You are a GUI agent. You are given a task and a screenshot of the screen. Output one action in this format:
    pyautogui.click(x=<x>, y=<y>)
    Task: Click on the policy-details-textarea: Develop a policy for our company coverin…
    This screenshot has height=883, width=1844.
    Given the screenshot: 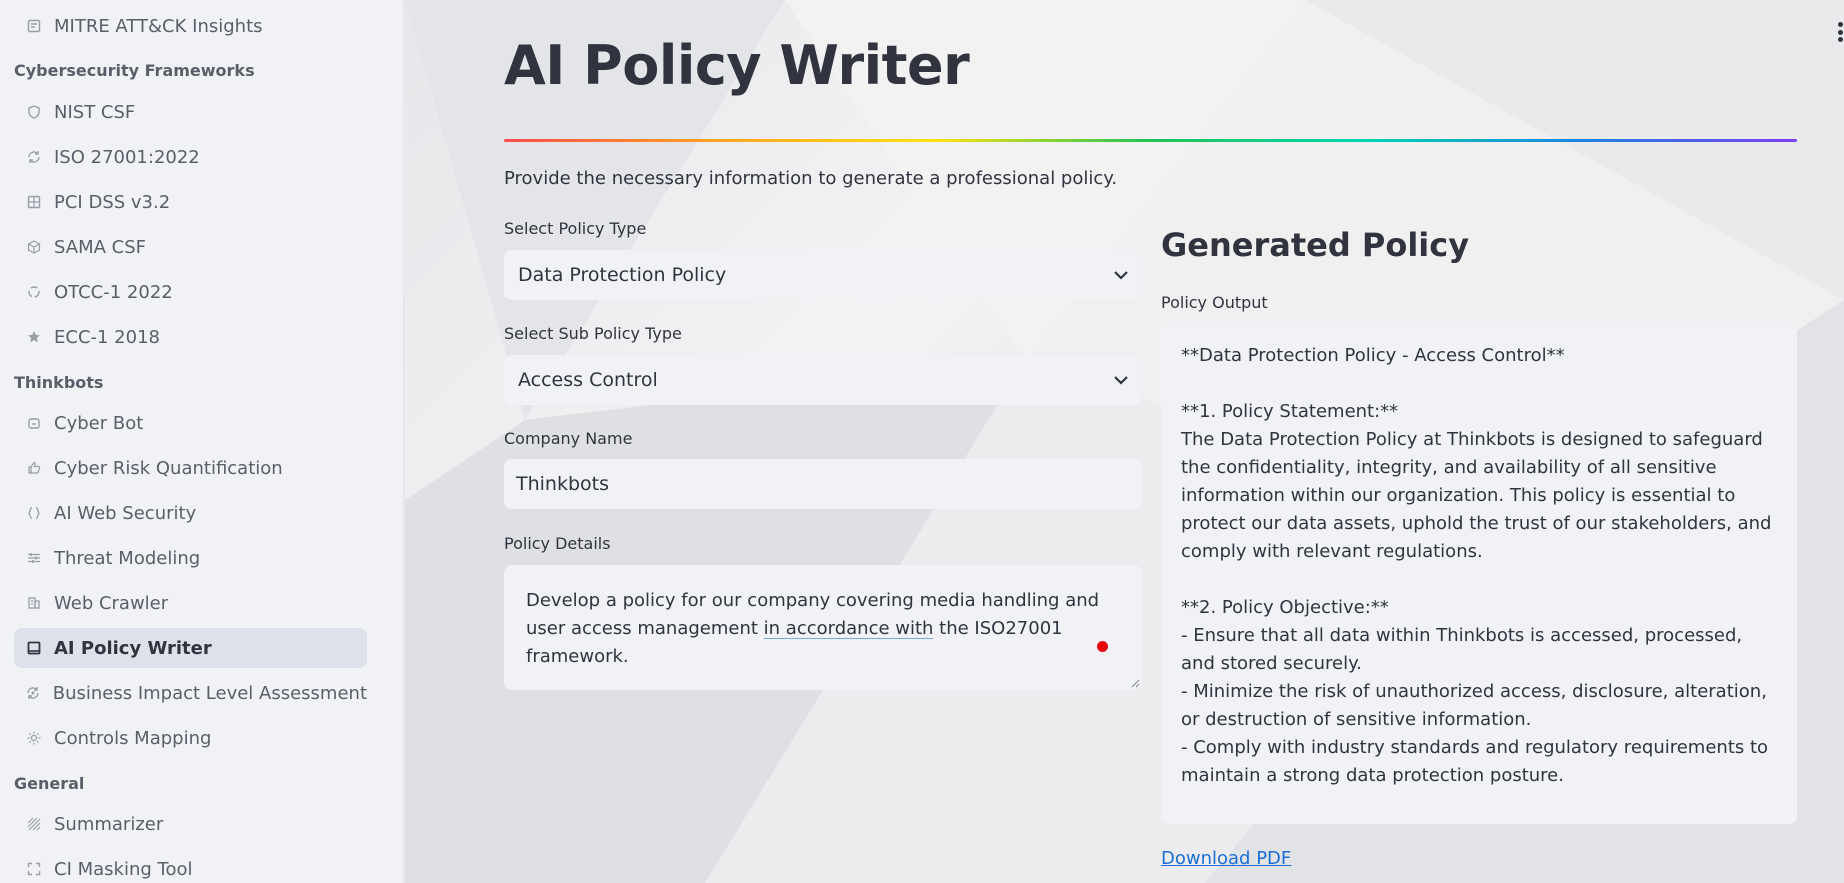 What is the action you would take?
    pyautogui.click(x=823, y=627)
    